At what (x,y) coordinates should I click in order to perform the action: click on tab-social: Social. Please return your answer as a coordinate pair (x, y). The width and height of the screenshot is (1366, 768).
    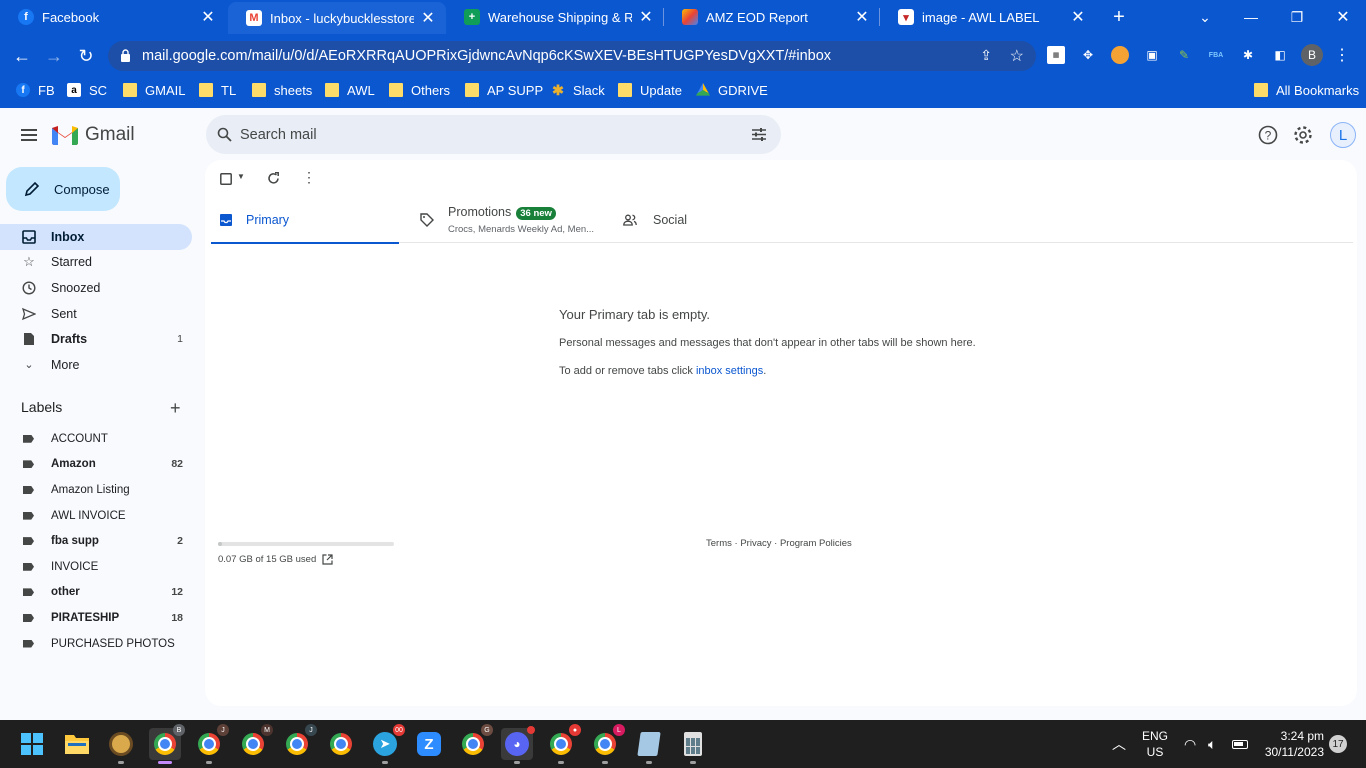
    Looking at the image, I should click on (703, 219).